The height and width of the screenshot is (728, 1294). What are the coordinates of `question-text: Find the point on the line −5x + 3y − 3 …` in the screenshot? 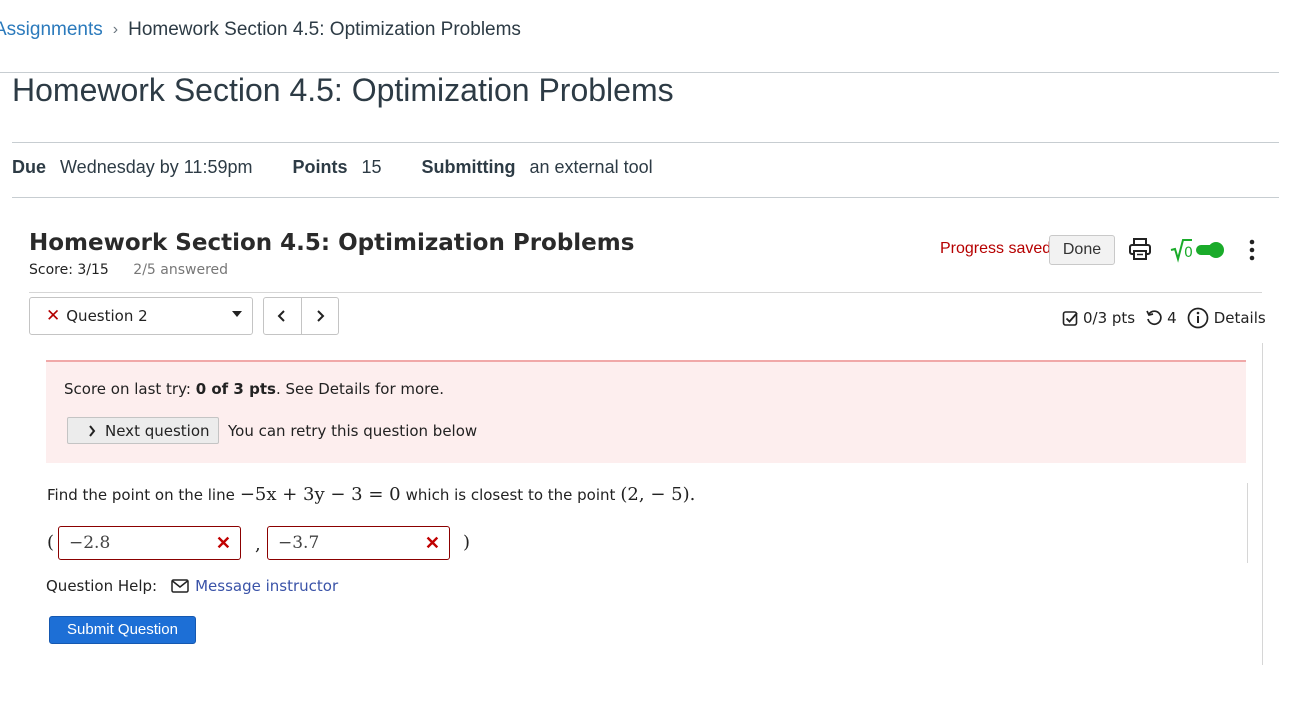 It's located at (373, 494).